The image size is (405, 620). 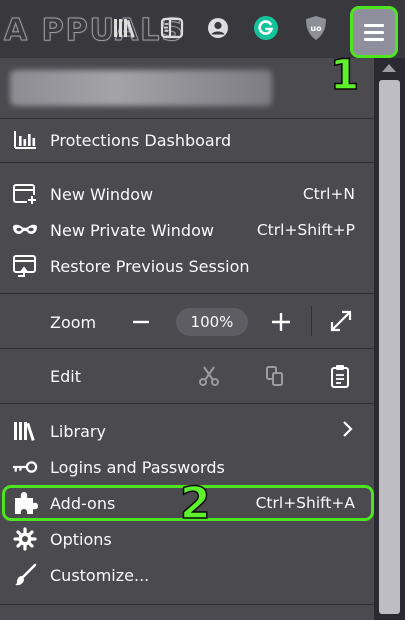 What do you see at coordinates (150, 266) in the screenshot?
I see `menu-item-label: Restore Previous Session` at bounding box center [150, 266].